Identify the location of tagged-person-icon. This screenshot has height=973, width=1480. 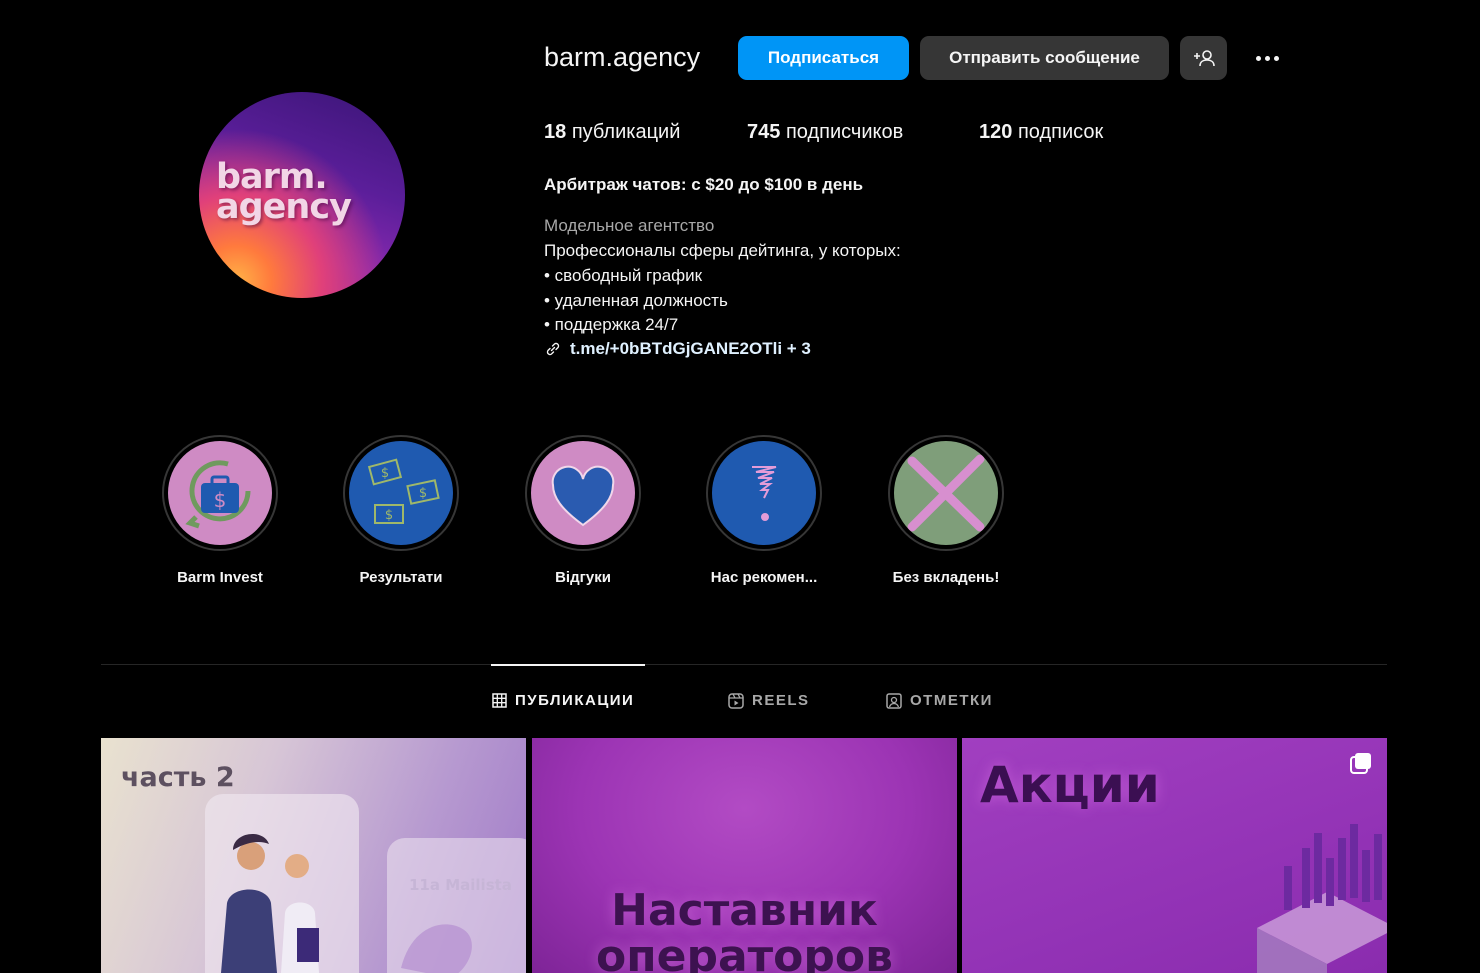
(894, 700).